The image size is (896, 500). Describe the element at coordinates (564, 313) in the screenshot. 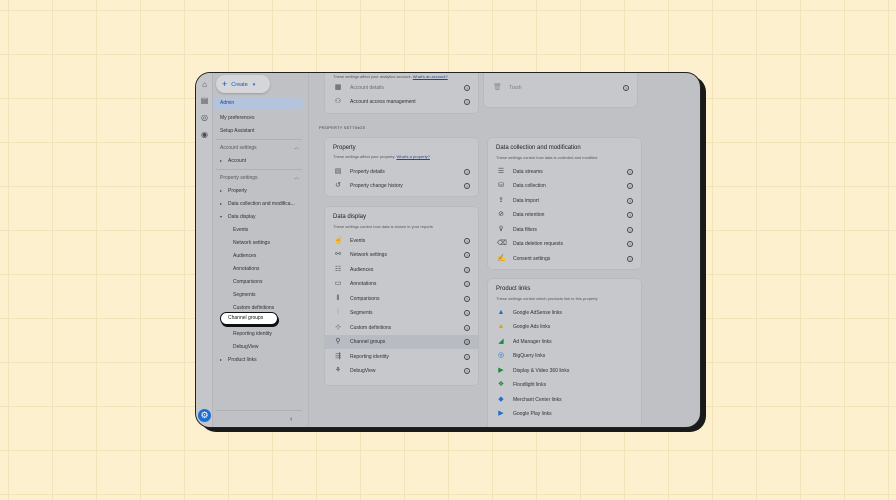

I see `adsense-links-row: ▲ Google AdSense links` at that location.